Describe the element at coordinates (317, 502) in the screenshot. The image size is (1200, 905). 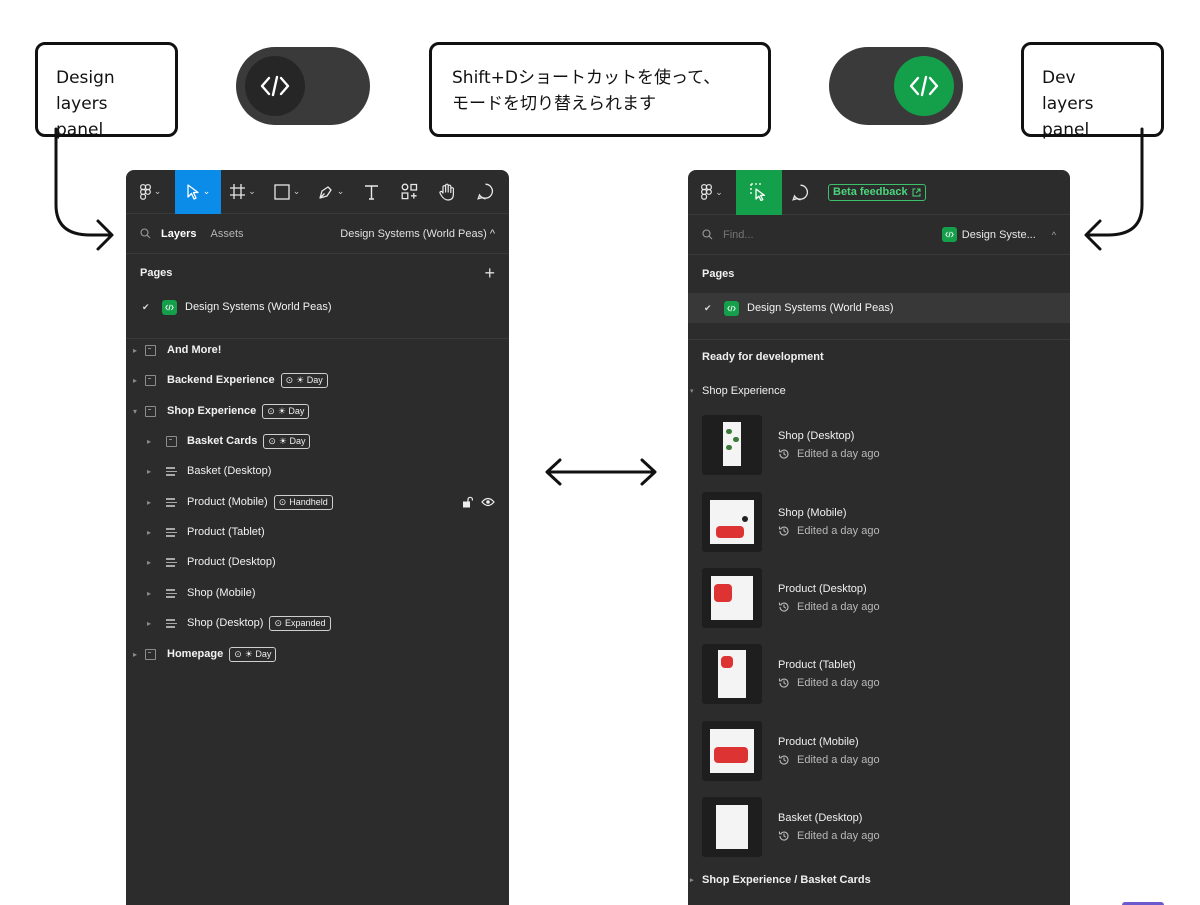
I see `layer-row: ▸ Product (Mobile) ⊙ Handheld` at that location.